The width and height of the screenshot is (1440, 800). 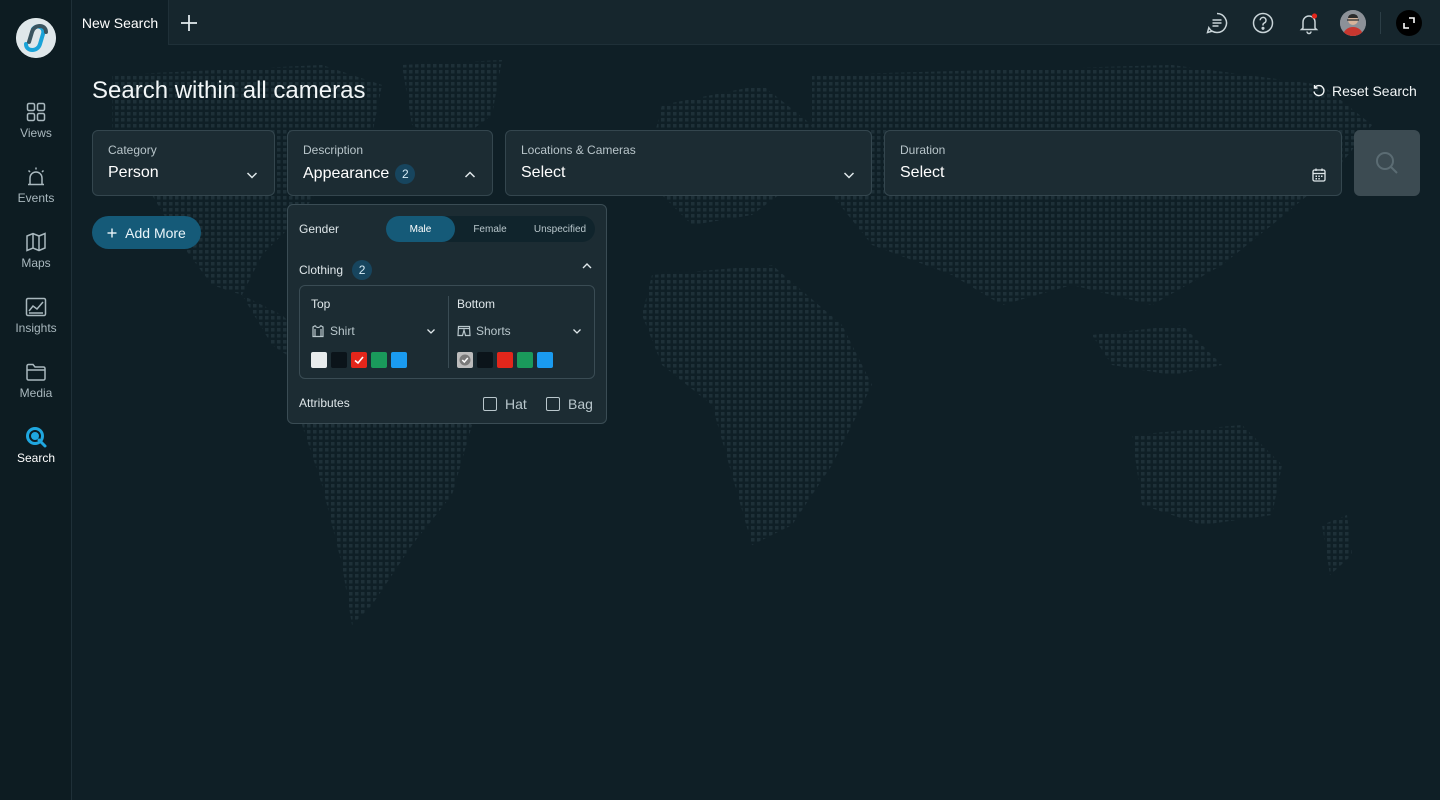 What do you see at coordinates (36, 242) in the screenshot?
I see `map-icon` at bounding box center [36, 242].